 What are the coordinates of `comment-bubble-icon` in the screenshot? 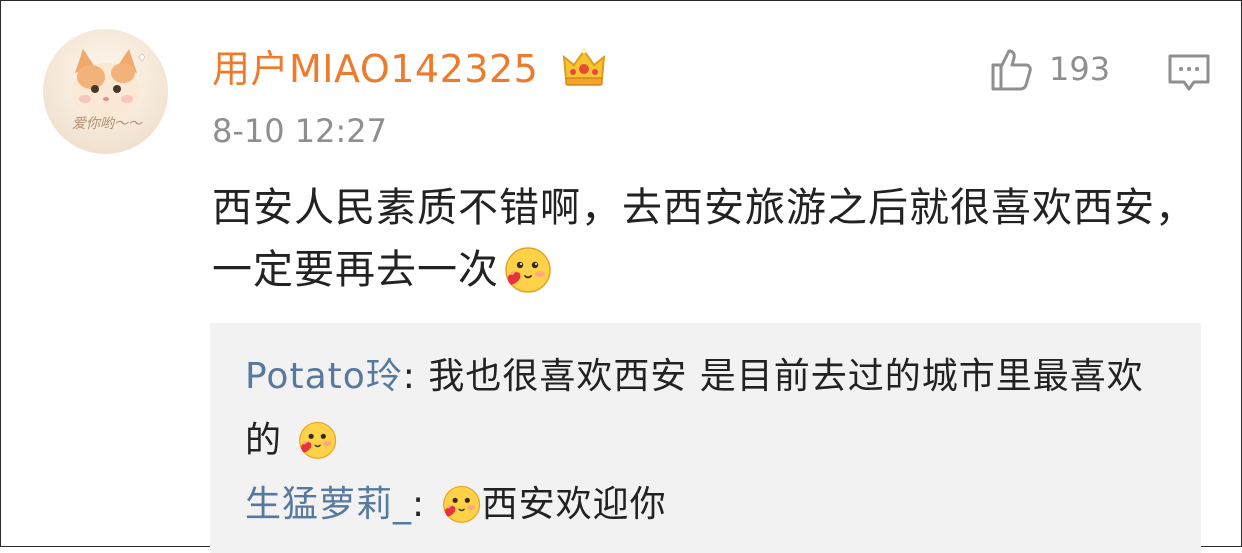 It's located at (1189, 73).